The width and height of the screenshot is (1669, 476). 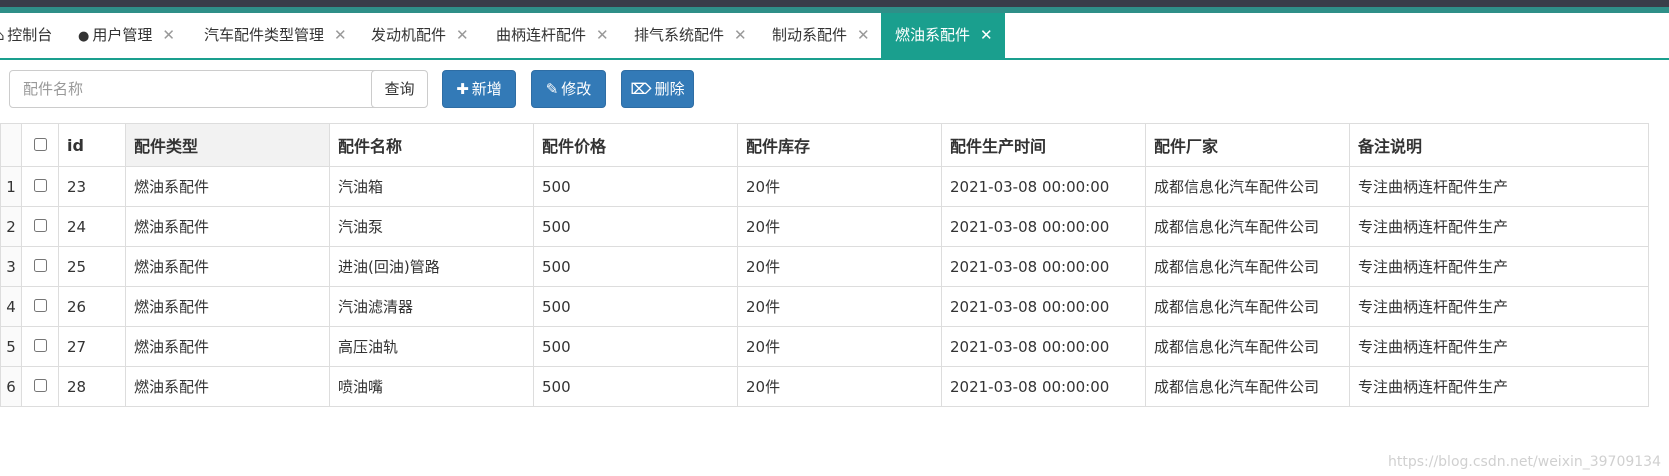 What do you see at coordinates (11, 266) in the screenshot?
I see `row-number: 3` at bounding box center [11, 266].